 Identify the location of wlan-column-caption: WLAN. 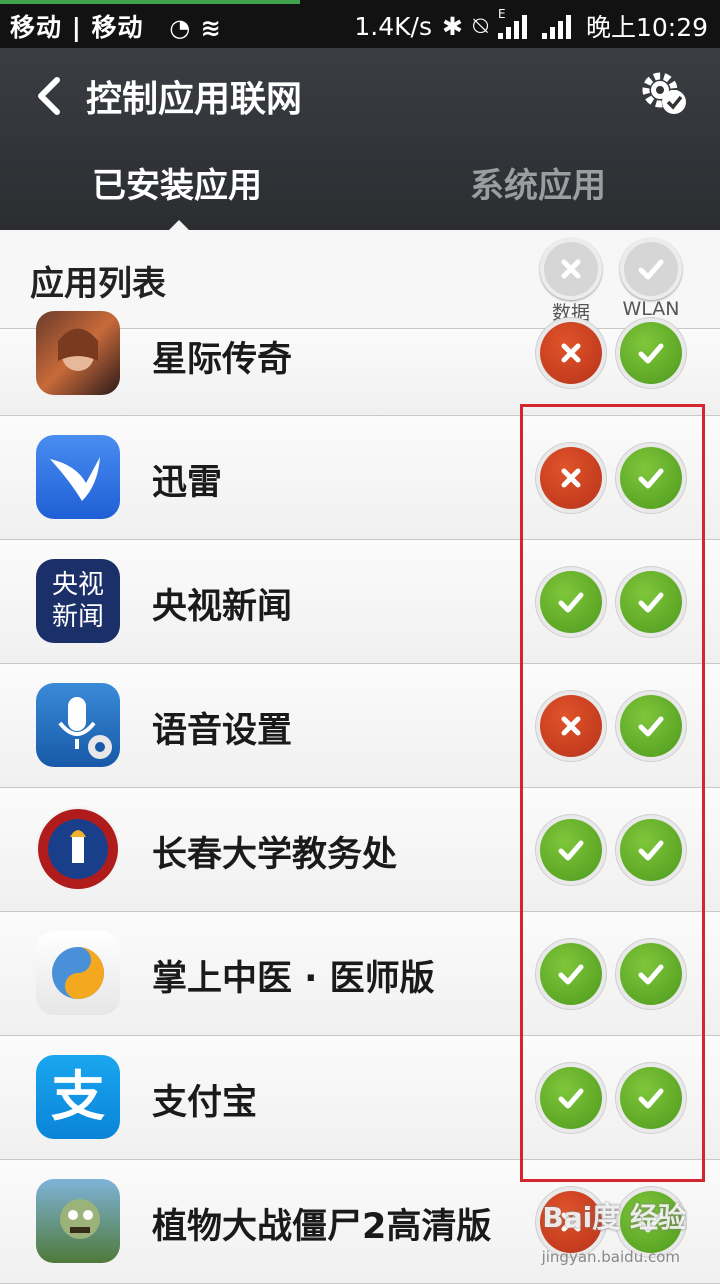
(651, 309).